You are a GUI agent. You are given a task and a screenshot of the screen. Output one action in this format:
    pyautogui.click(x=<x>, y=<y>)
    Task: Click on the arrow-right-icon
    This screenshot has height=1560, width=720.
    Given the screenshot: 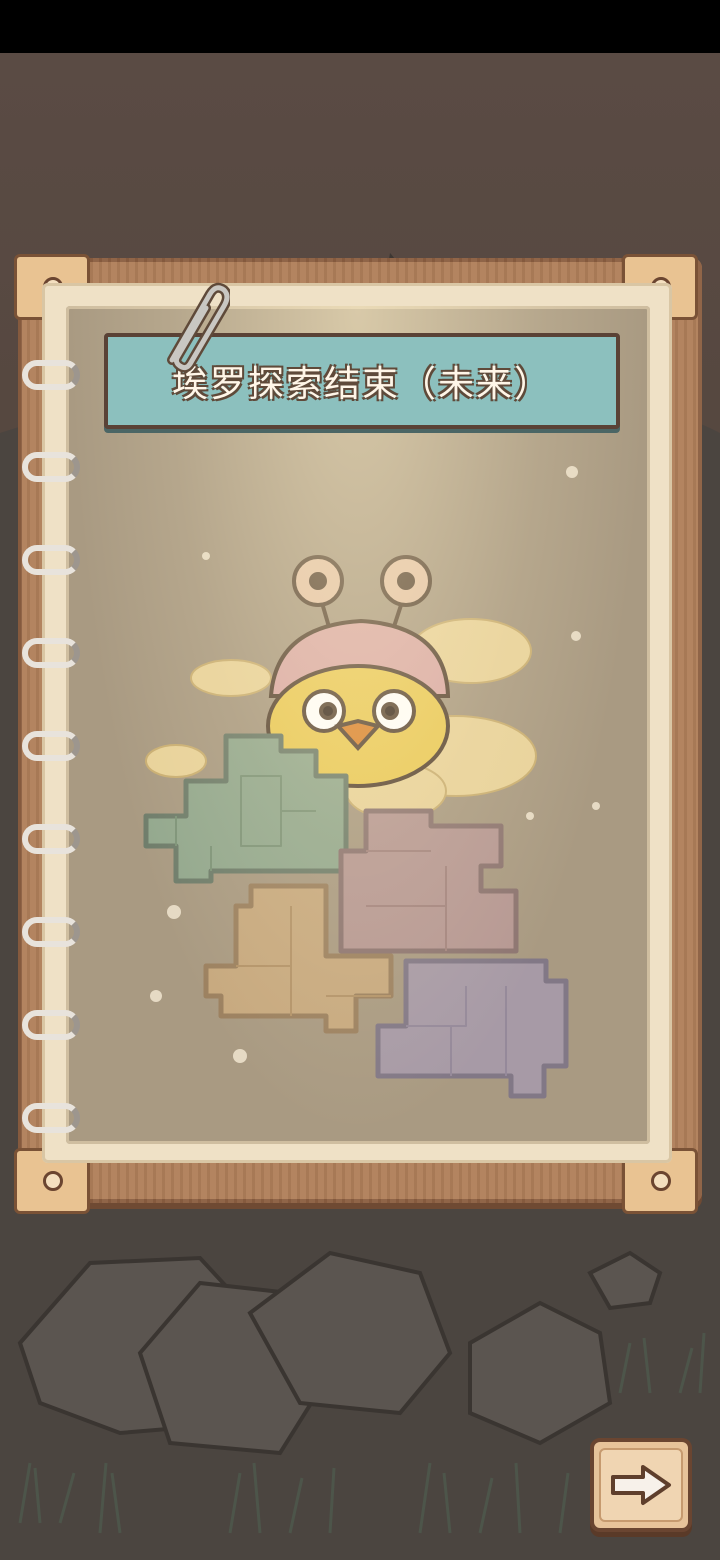 What is the action you would take?
    pyautogui.click(x=641, y=1485)
    